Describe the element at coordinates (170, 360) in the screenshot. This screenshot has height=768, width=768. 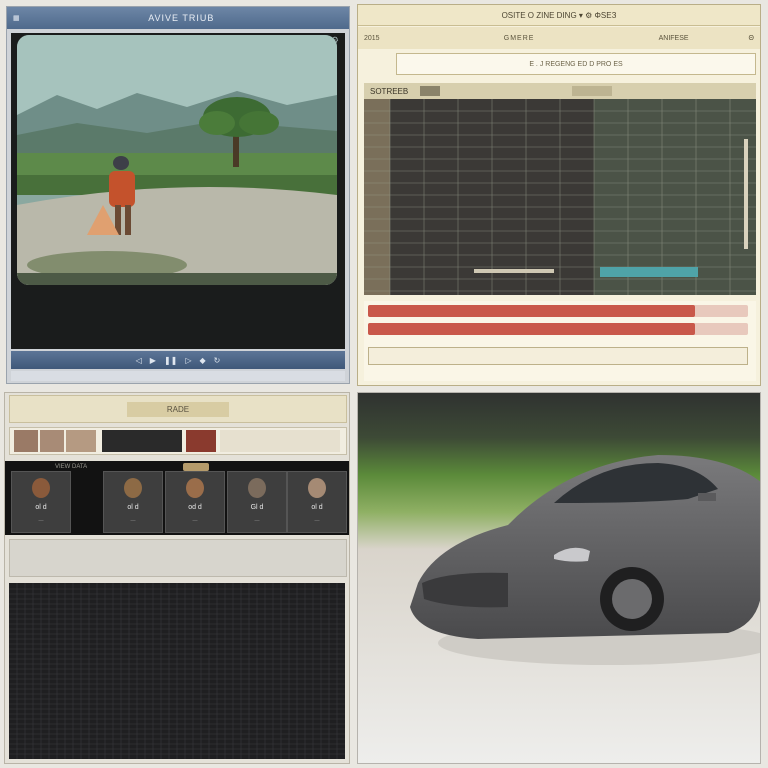
I see `pause-icon: ❚❚` at that location.